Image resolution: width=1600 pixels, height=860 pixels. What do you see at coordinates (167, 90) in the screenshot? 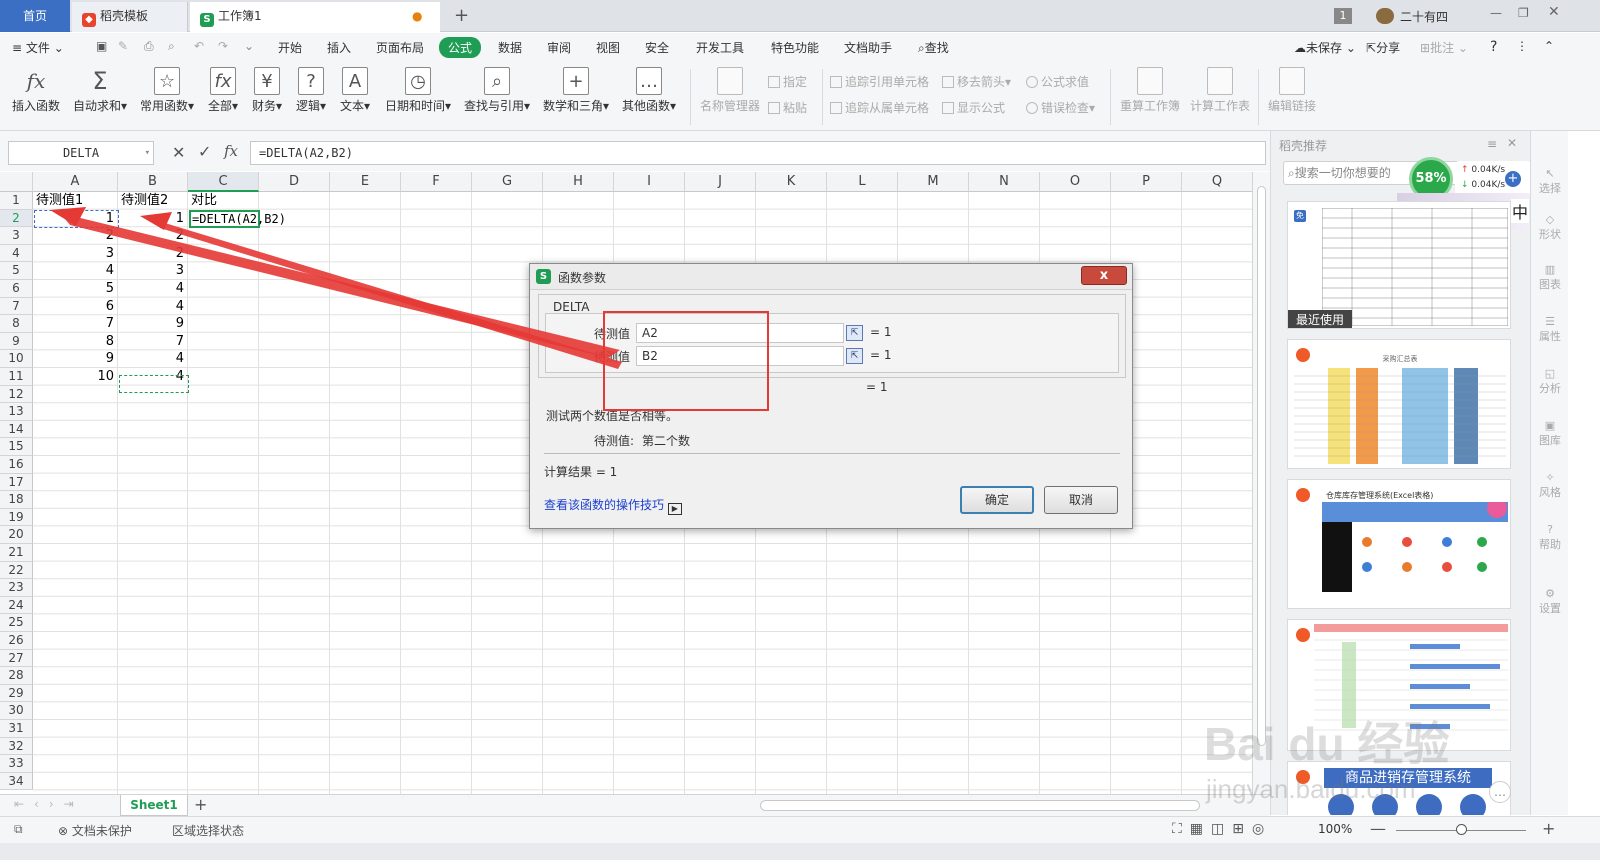
I see `common-functions-button: ☆ 常用函数▾` at bounding box center [167, 90].